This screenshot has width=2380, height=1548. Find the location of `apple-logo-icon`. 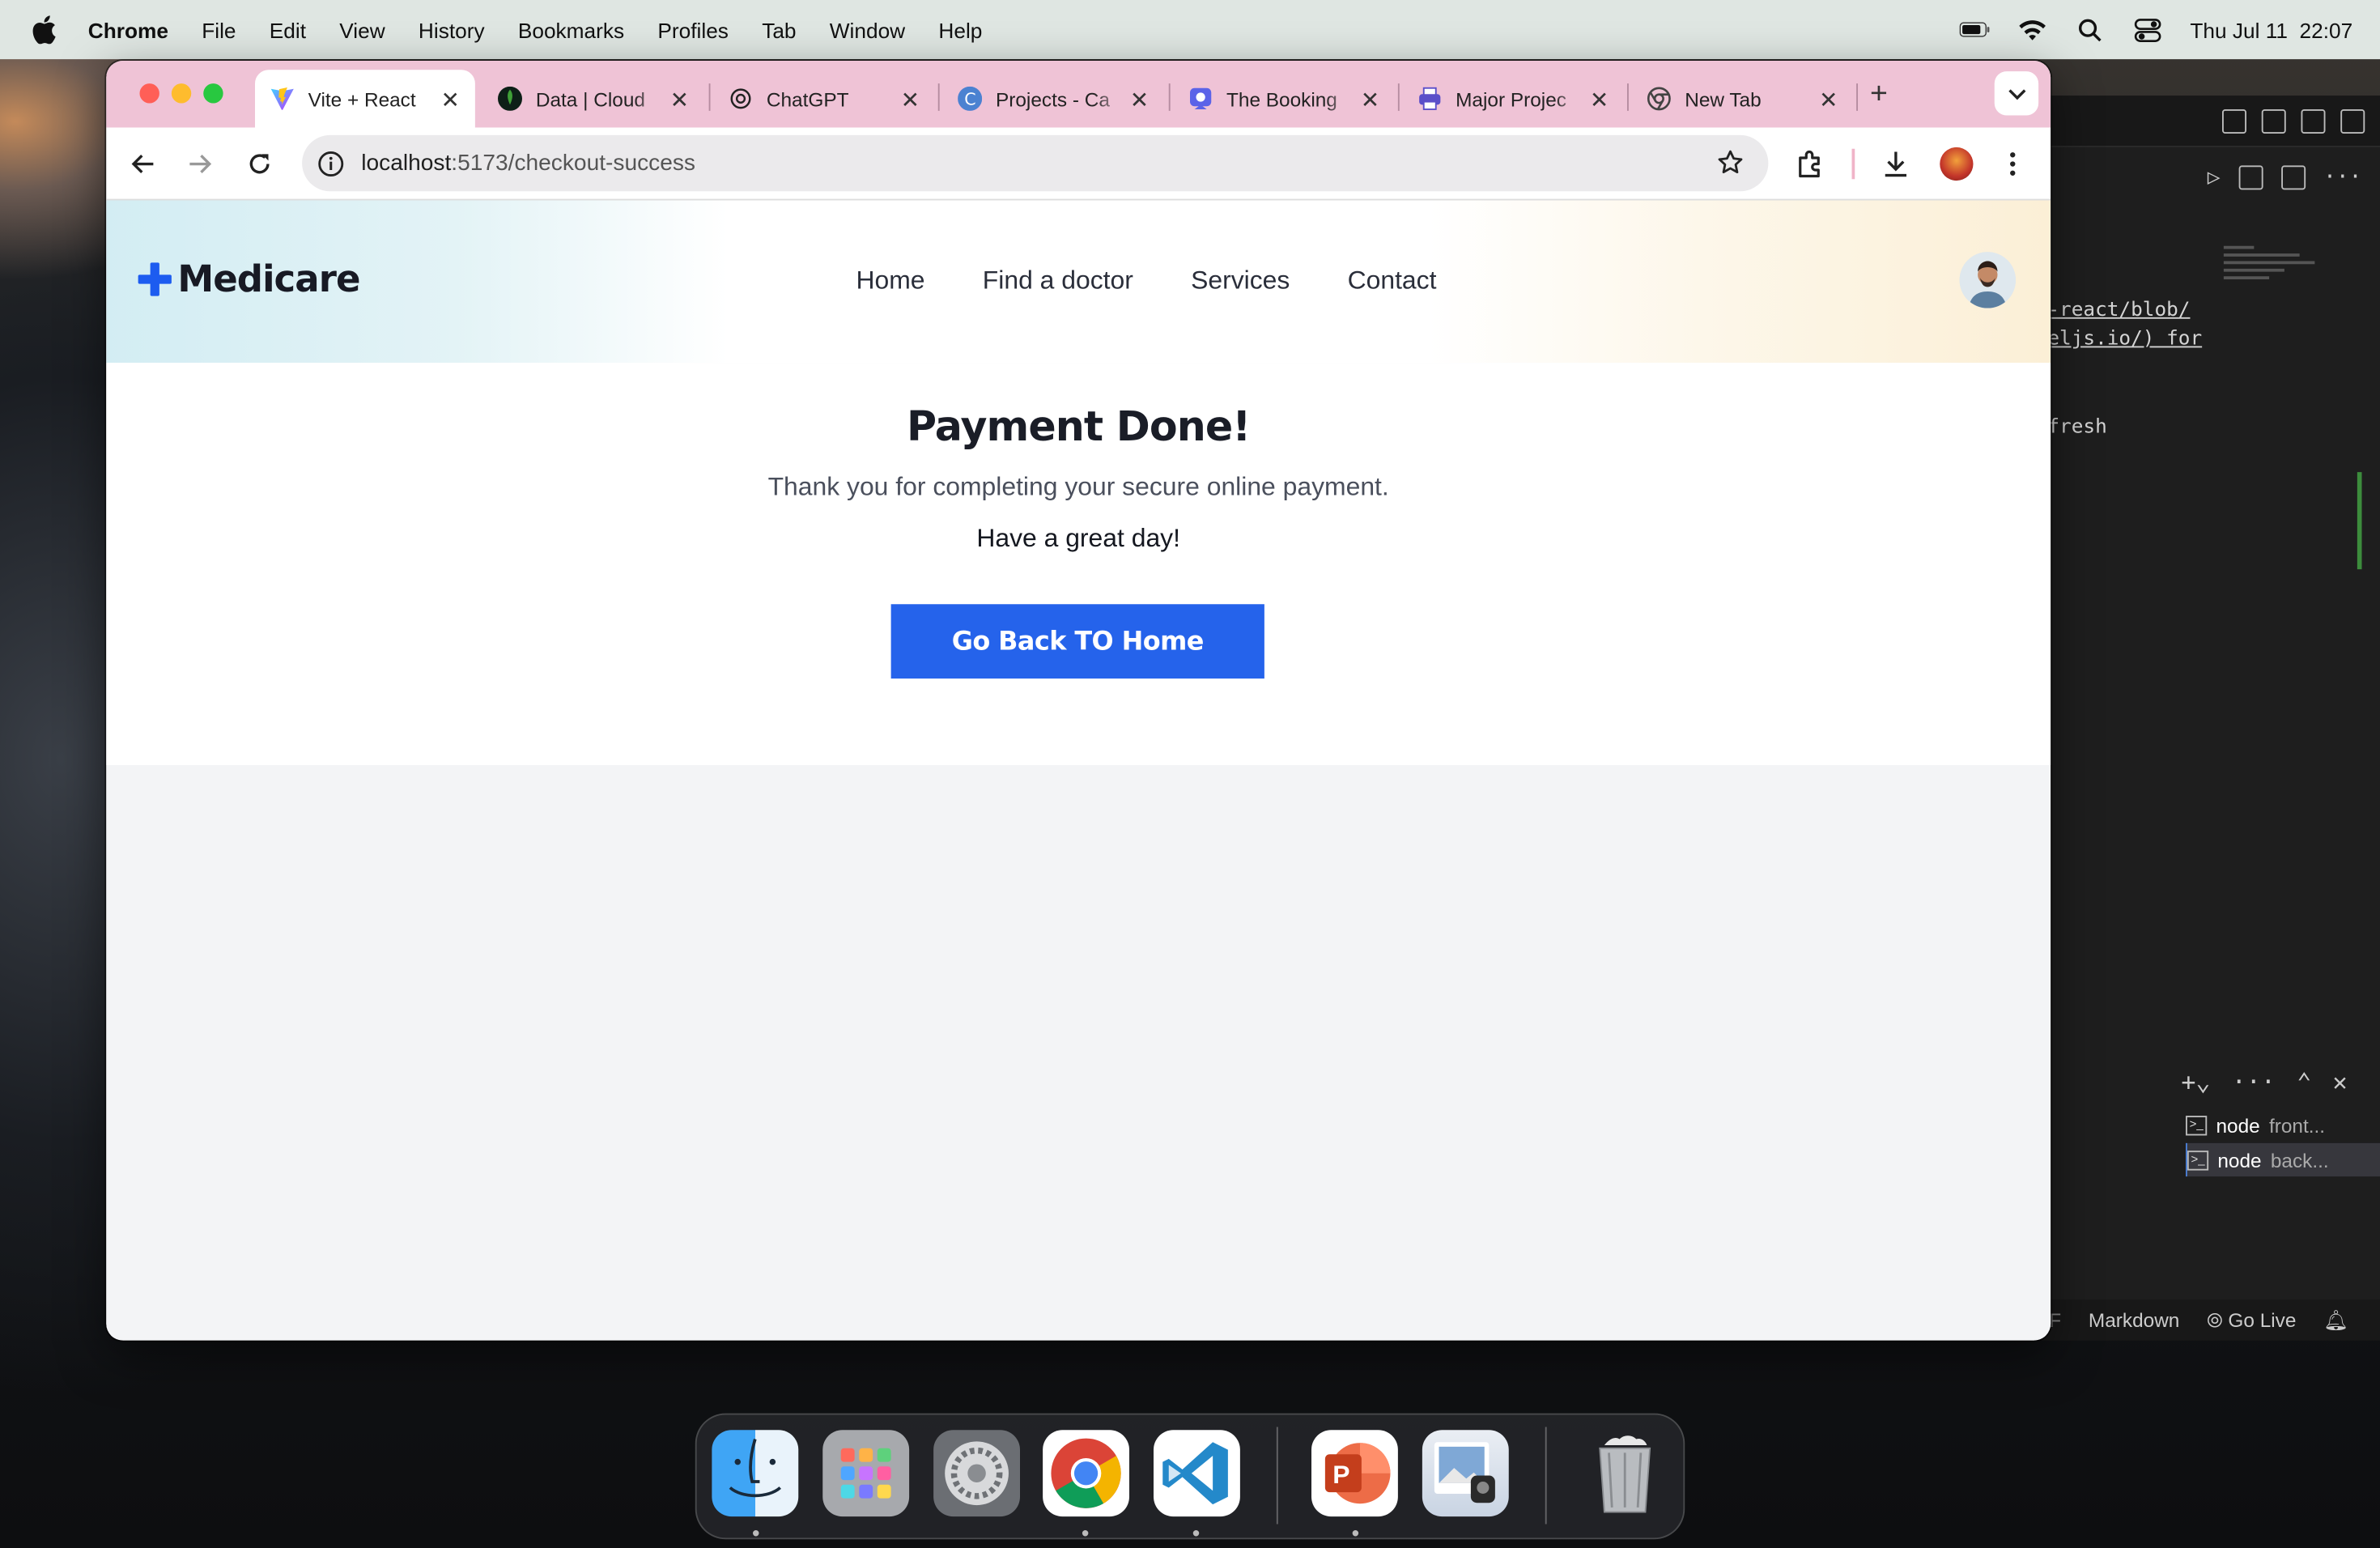

apple-logo-icon is located at coordinates (46, 30).